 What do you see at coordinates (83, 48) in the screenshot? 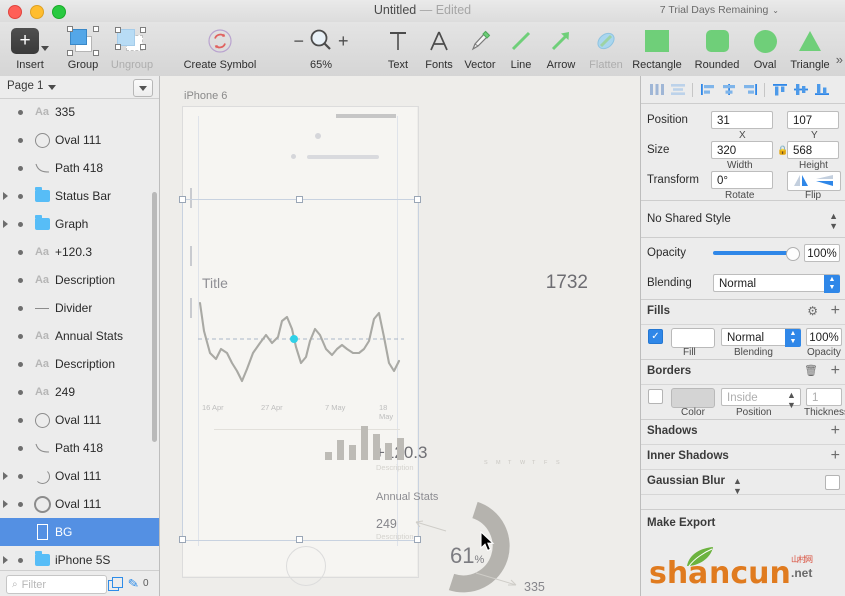
I see `toolbar-group: Group` at bounding box center [83, 48].